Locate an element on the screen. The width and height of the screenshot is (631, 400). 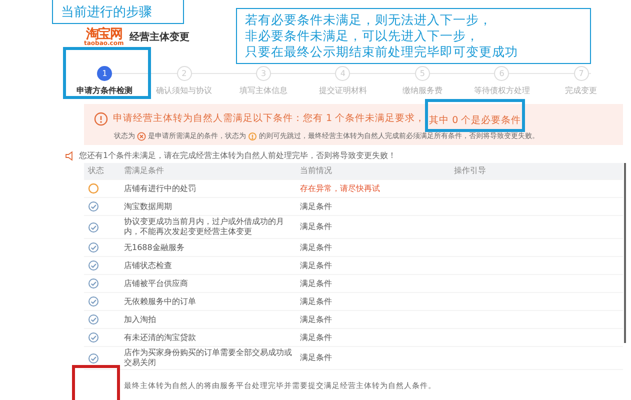
step-number: 1 is located at coordinates (104, 73).